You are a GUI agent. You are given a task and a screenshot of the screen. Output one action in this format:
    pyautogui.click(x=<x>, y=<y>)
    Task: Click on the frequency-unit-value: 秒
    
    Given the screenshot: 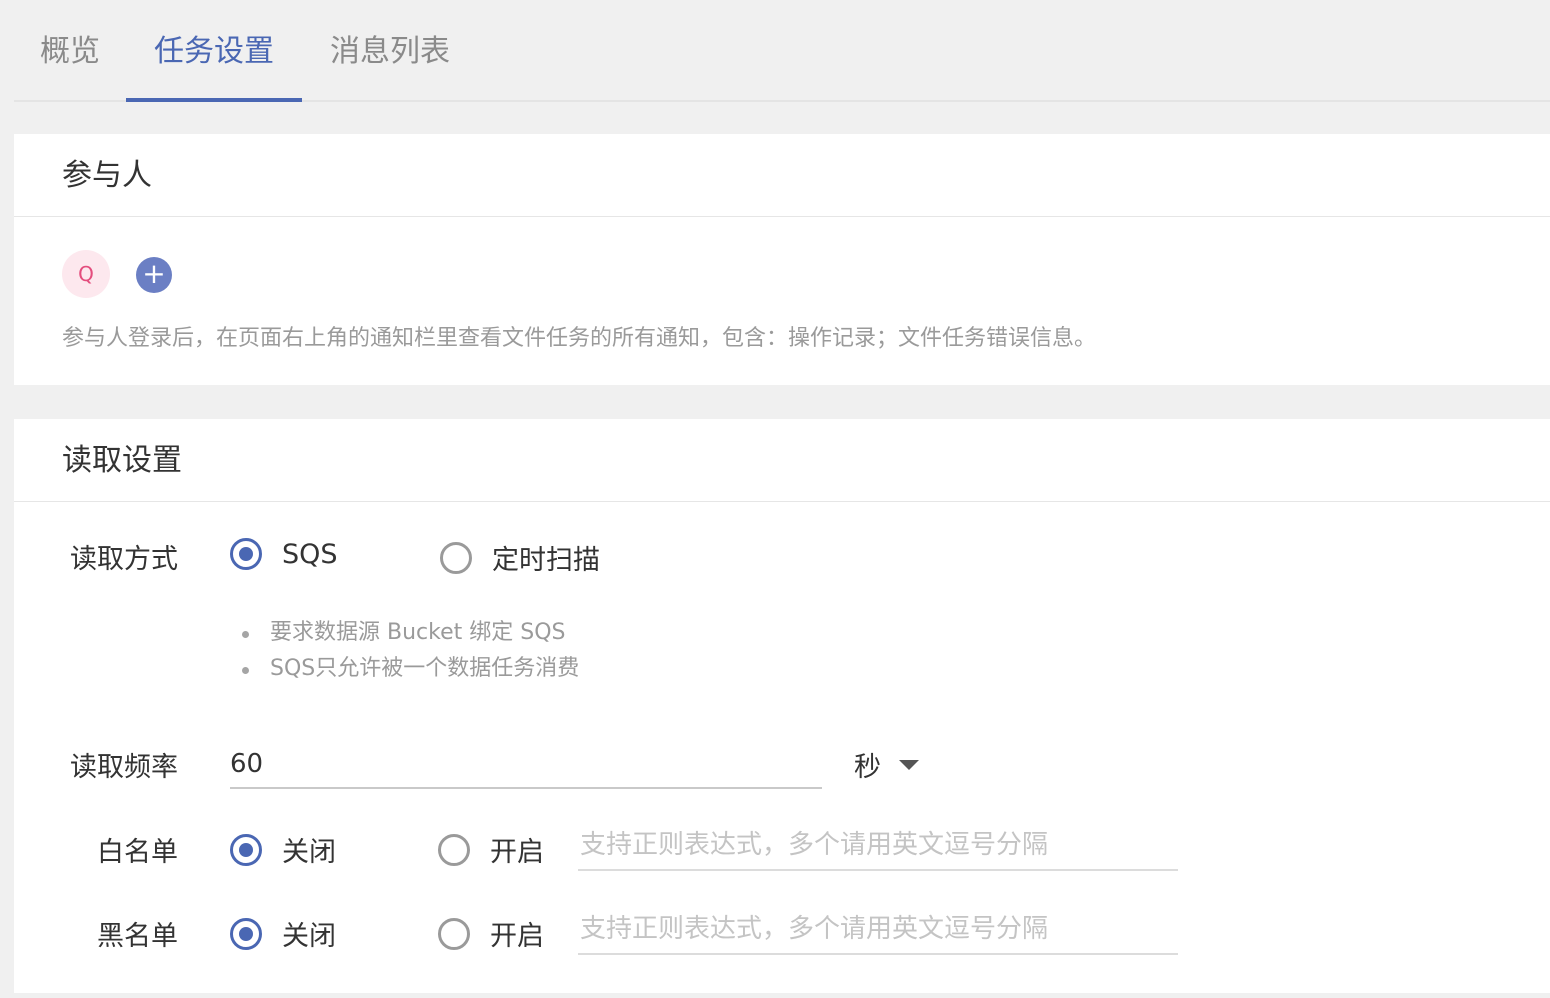 What is the action you would take?
    pyautogui.click(x=867, y=767)
    